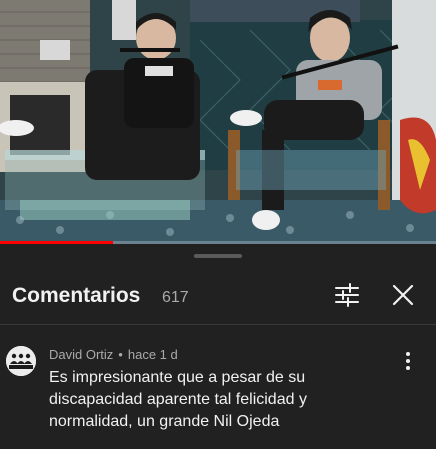  Describe the element at coordinates (76, 295) in the screenshot. I see `comments-title: Comentarios` at that location.